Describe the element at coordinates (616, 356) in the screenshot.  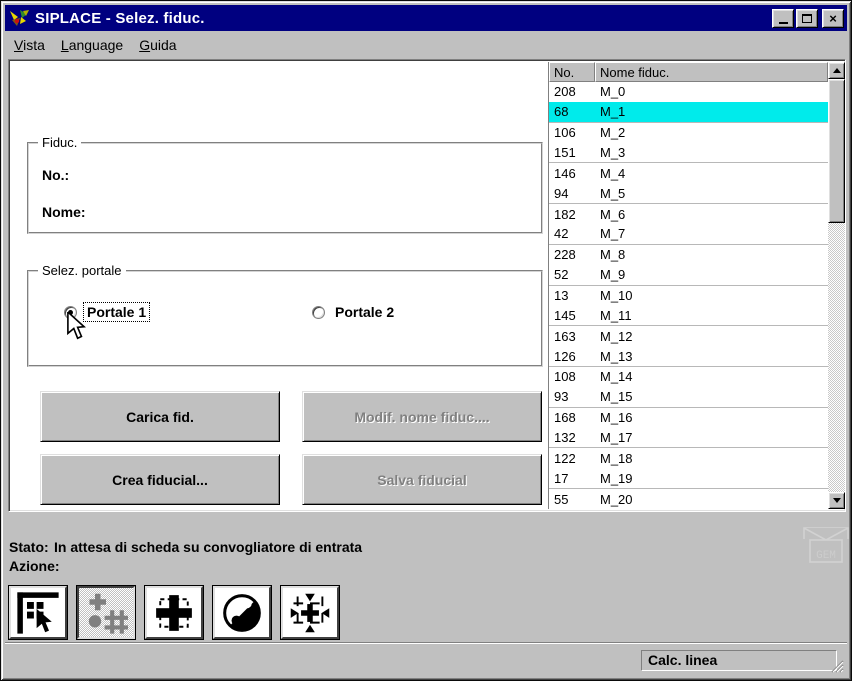
I see `cell-nome: M_13` at that location.